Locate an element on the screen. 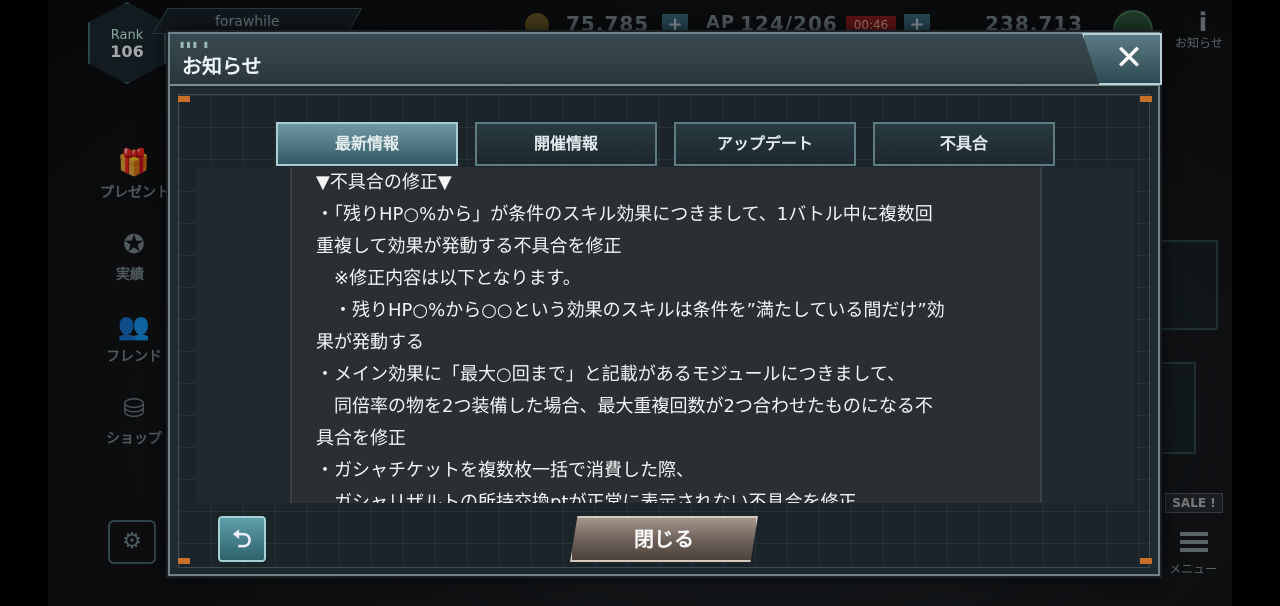 The width and height of the screenshot is (1280, 606). notice-line: ・メイン効果に「最大○回まで」と記載があるモジュールにつきまして、 is located at coordinates (611, 374).